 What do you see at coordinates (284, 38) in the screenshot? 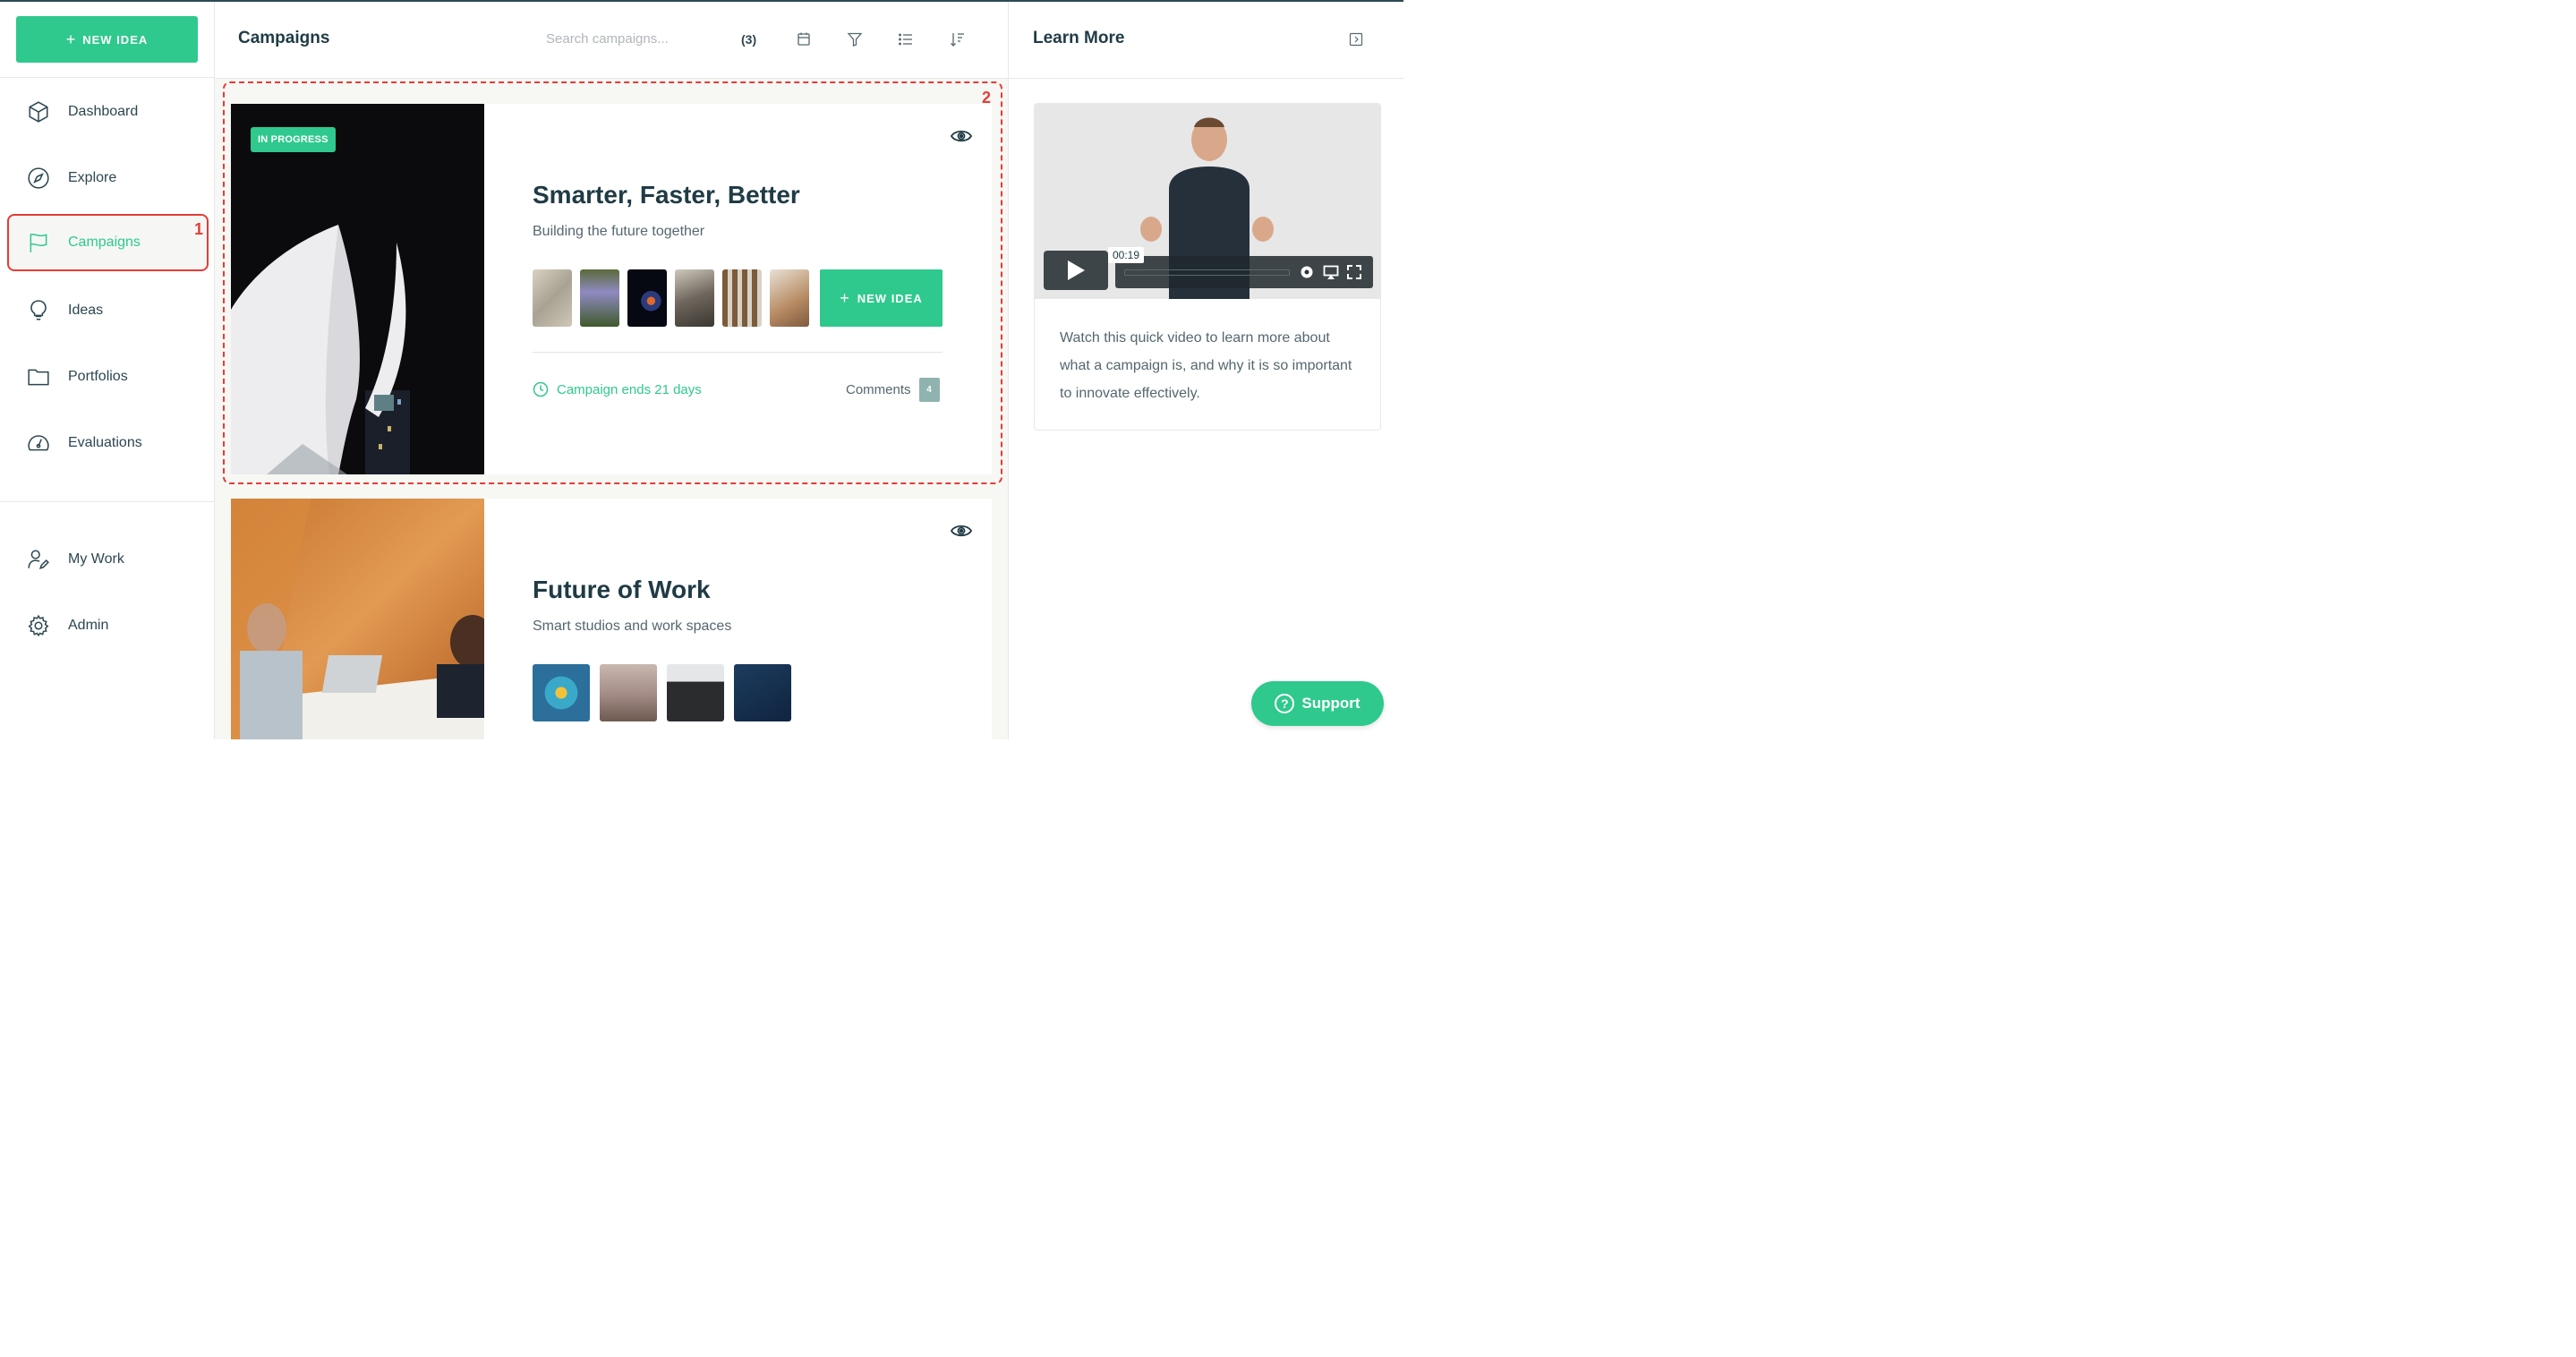
I see `page-title: Campaigns` at bounding box center [284, 38].